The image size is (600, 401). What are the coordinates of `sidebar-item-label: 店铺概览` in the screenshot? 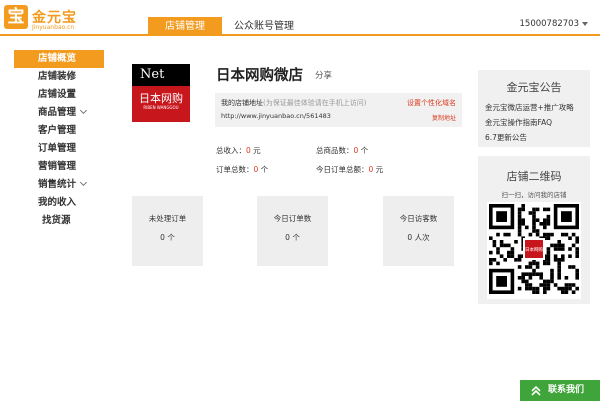 It's located at (57, 58).